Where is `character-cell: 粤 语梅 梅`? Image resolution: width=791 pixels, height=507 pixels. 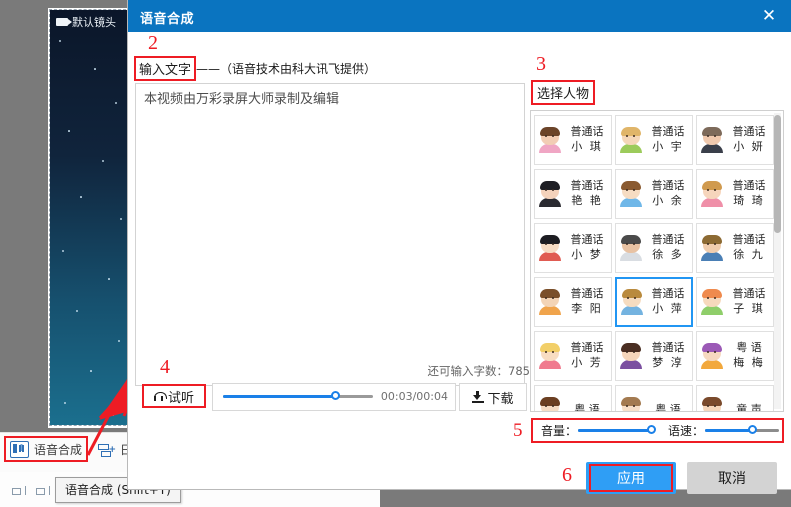 character-cell: 粤 语梅 梅 is located at coordinates (735, 356).